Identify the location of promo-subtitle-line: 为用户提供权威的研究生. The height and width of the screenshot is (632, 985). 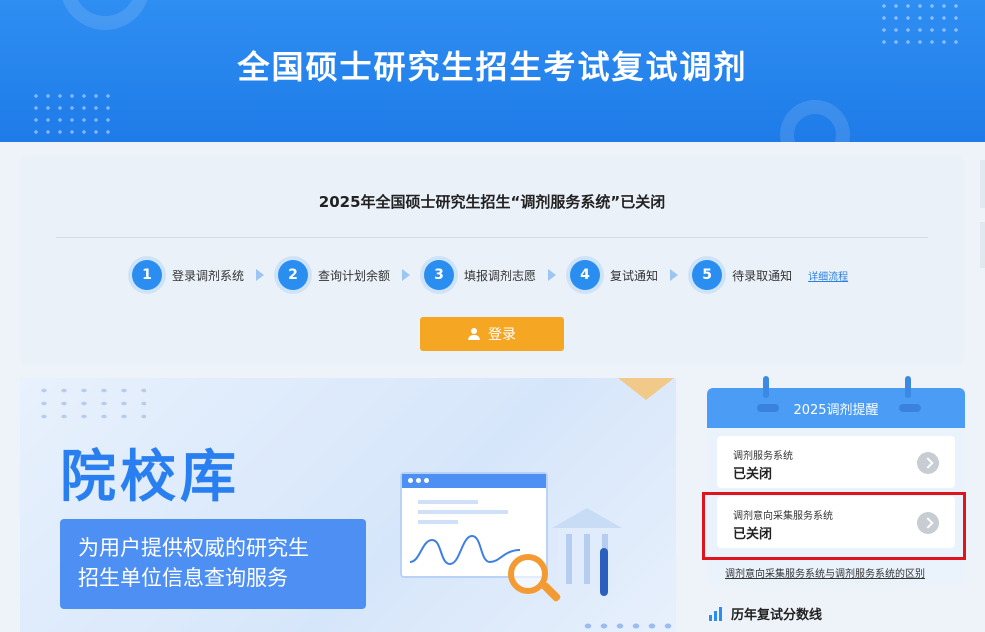
(193, 548).